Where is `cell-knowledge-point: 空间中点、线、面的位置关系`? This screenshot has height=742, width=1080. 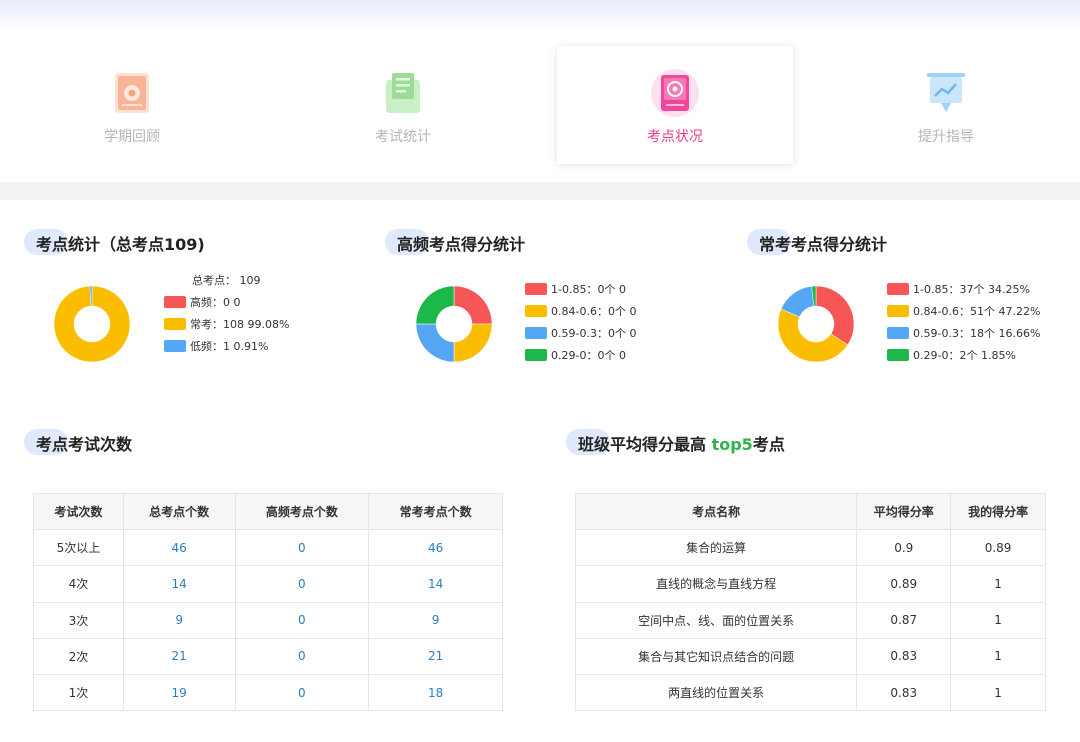 cell-knowledge-point: 空间中点、线、面的位置关系 is located at coordinates (716, 620).